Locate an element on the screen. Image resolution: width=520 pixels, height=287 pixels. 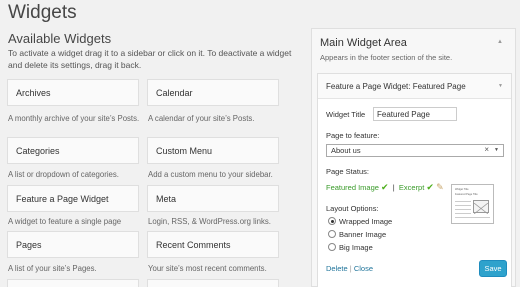
excerpt-status: Excerpt is located at coordinates (411, 187).